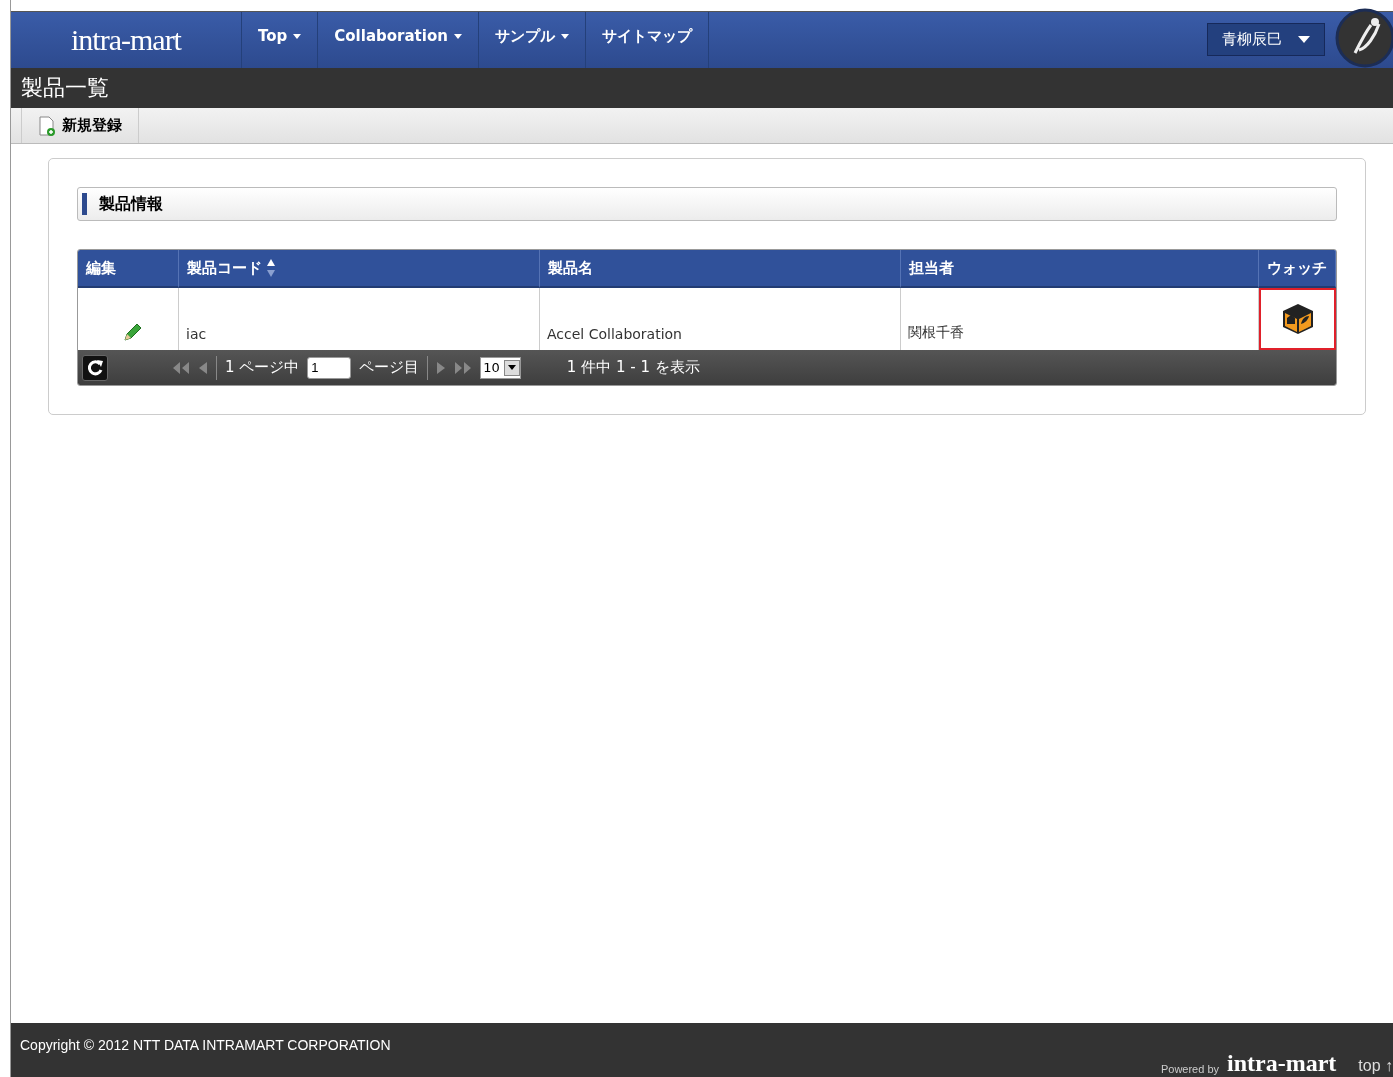 The image size is (1393, 1077). I want to click on top-link: top ↑, so click(1375, 1066).